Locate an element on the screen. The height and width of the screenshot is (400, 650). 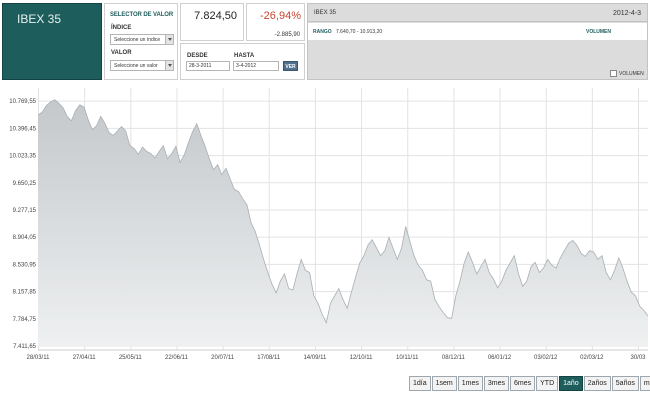
range-button: 6mes is located at coordinates (523, 383).